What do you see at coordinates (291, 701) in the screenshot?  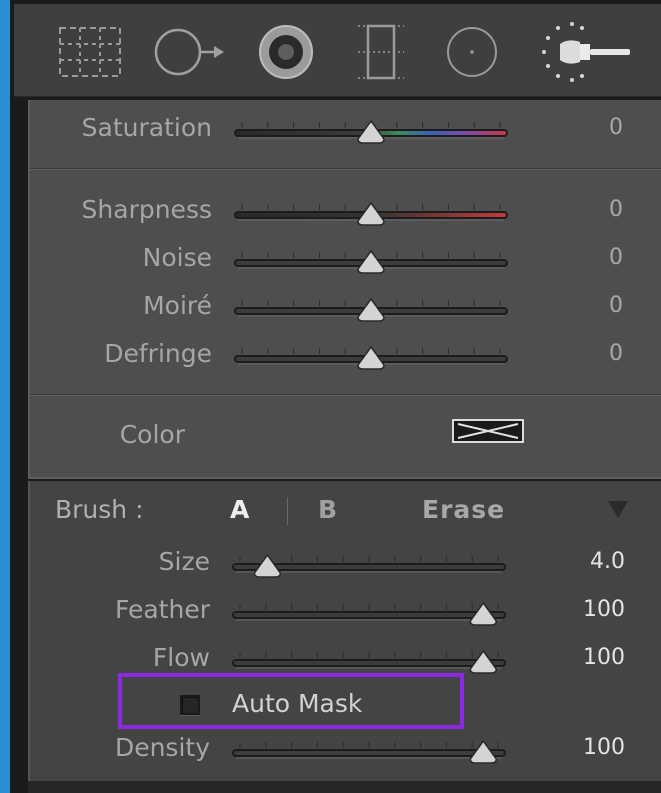 I see `auto-mask-highlight-box` at bounding box center [291, 701].